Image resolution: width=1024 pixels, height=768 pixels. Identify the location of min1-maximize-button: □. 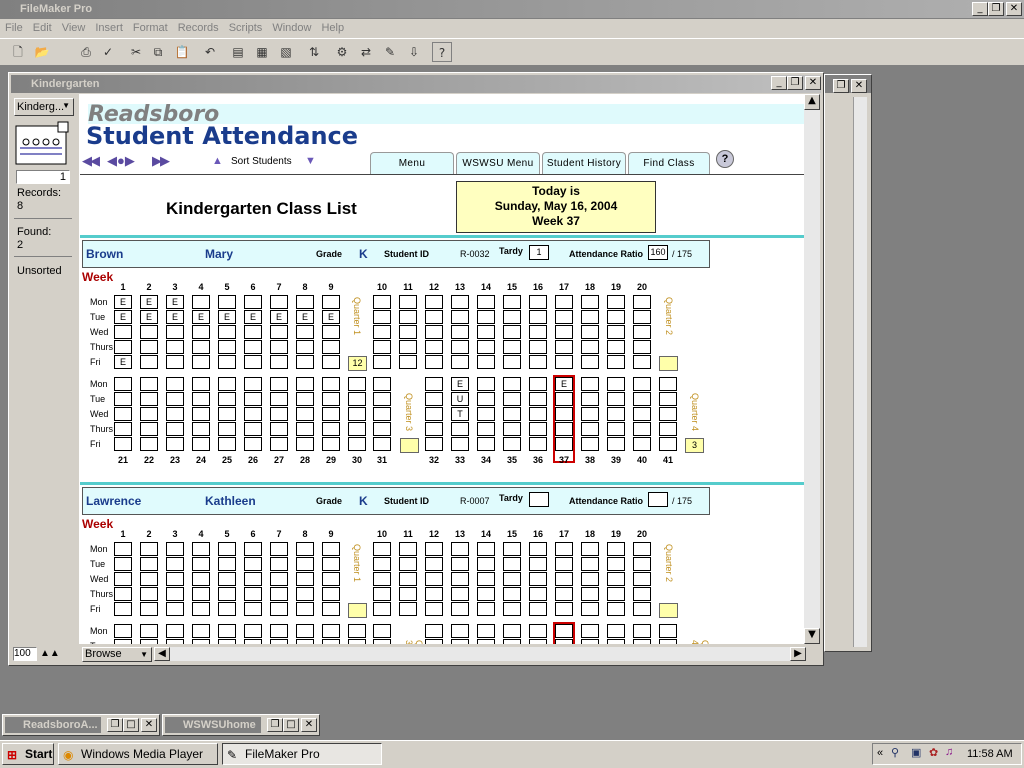
(131, 725).